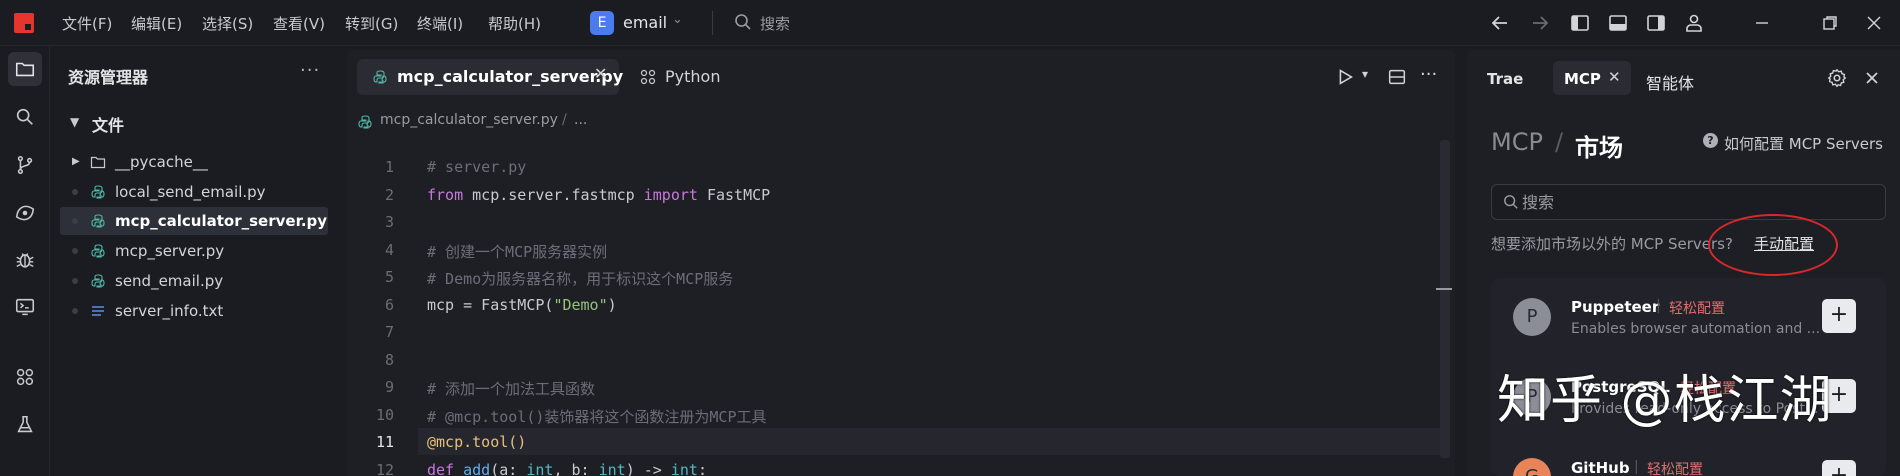 Image resolution: width=1900 pixels, height=476 pixels. I want to click on python-file-icon, so click(380, 77).